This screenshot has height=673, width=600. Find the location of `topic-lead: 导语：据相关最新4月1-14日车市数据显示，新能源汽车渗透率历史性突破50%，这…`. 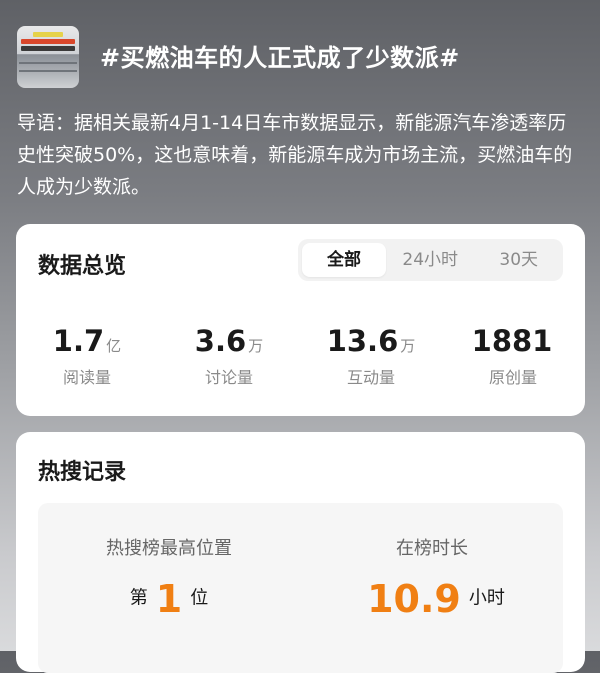

topic-lead: 导语：据相关最新4月1-14日车市数据显示，新能源汽车渗透率历史性突破50%，这… is located at coordinates (295, 155).